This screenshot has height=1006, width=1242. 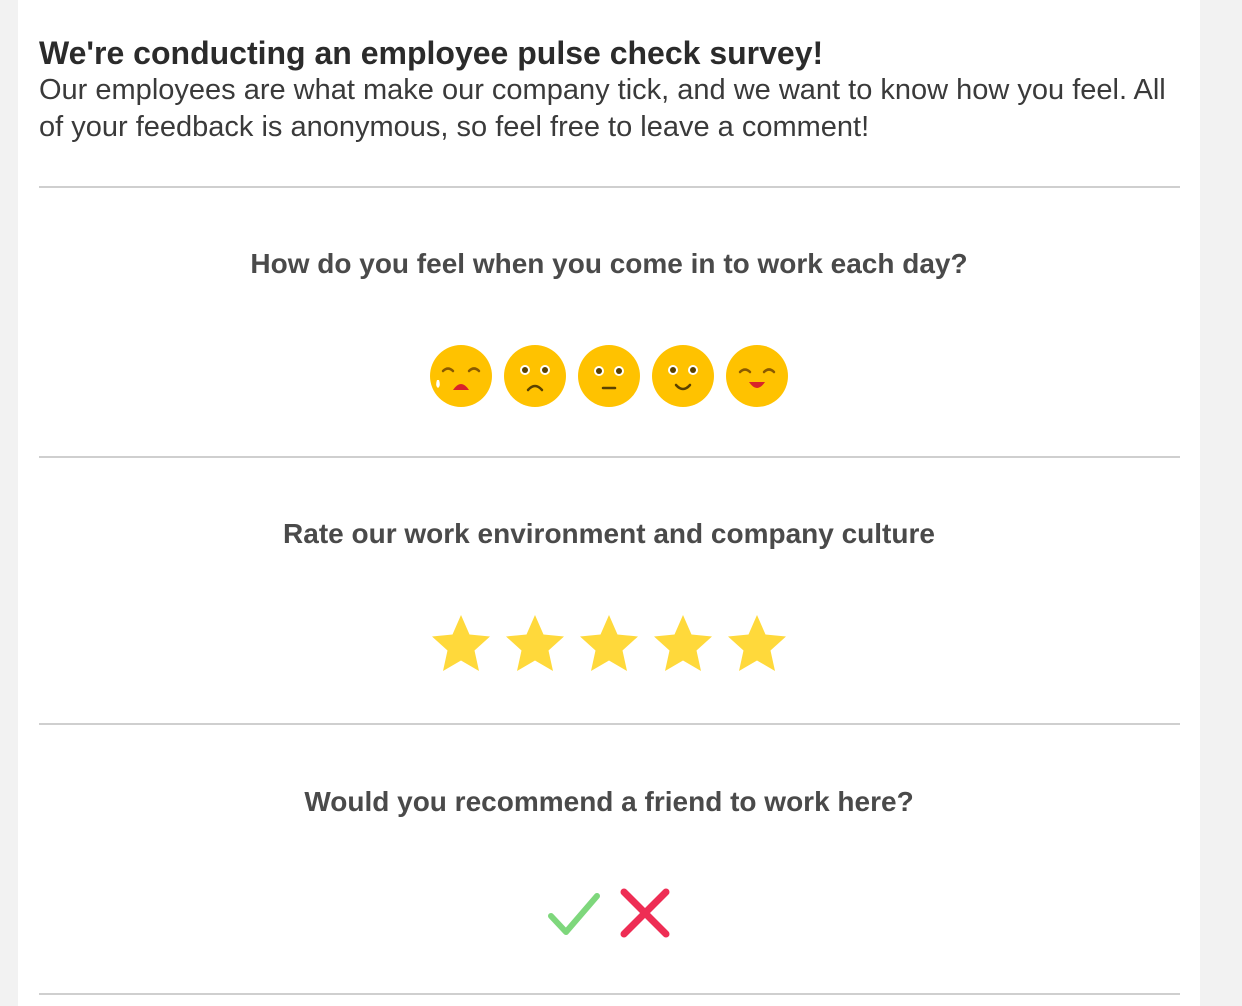 What do you see at coordinates (645, 913) in the screenshot?
I see `cross-icon` at bounding box center [645, 913].